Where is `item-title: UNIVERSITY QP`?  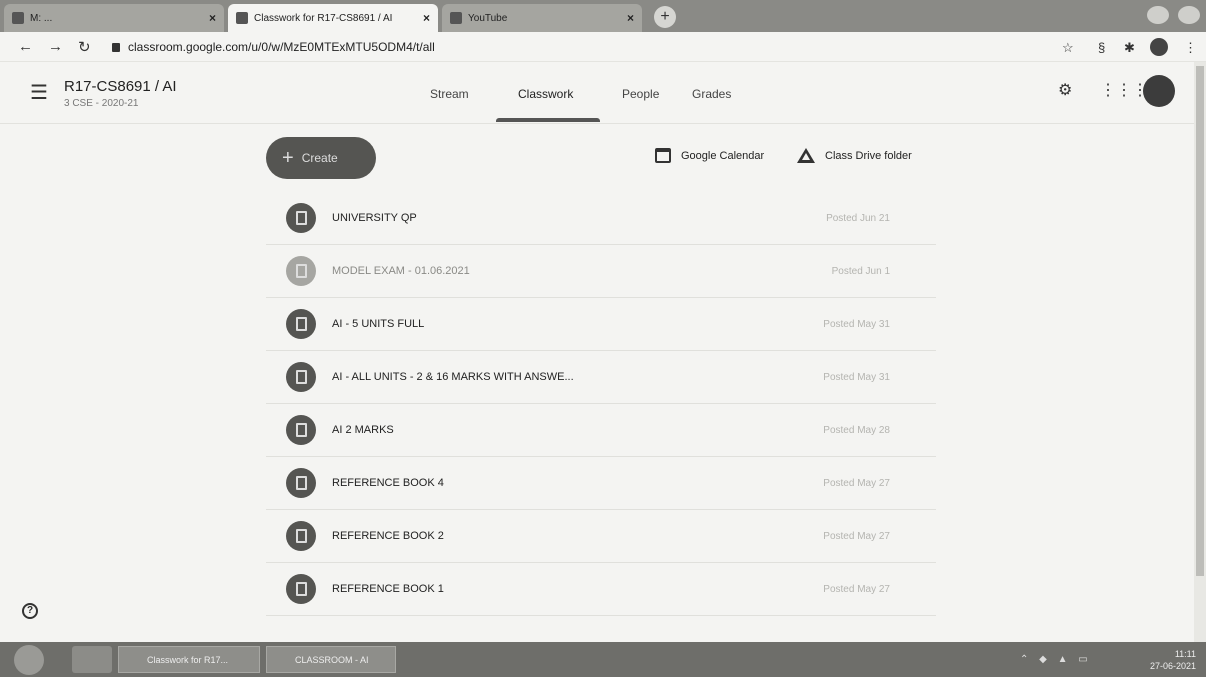 item-title: UNIVERSITY QP is located at coordinates (374, 218).